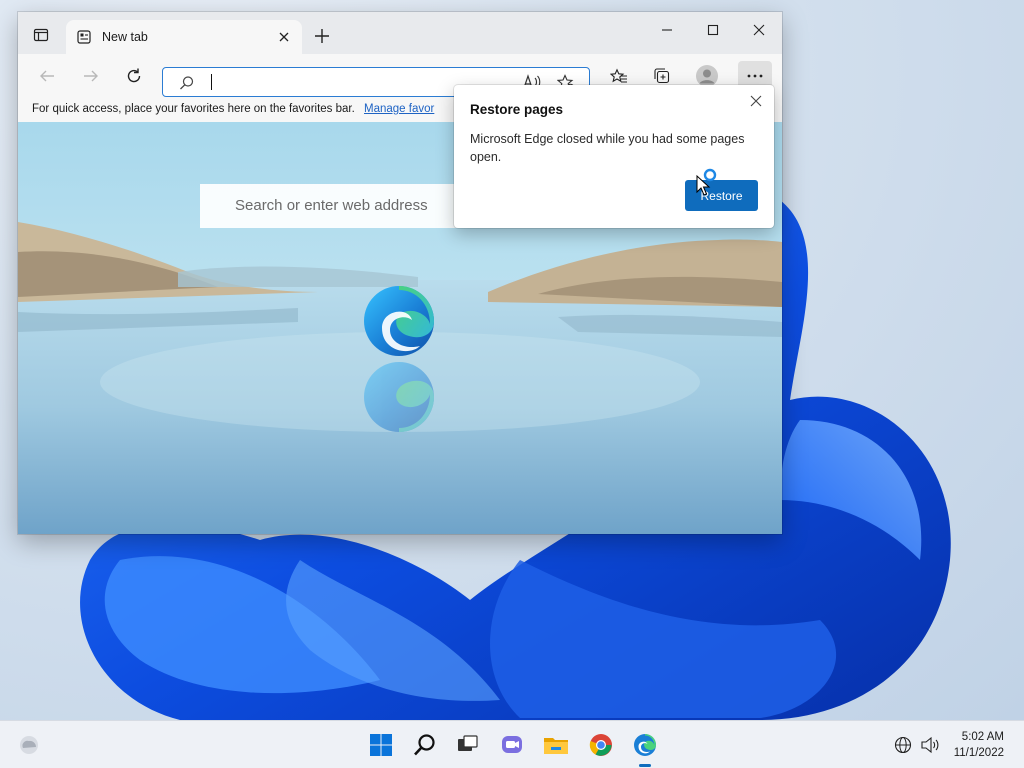 The width and height of the screenshot is (1024, 768). I want to click on edge-logo-reflection, so click(399, 397).